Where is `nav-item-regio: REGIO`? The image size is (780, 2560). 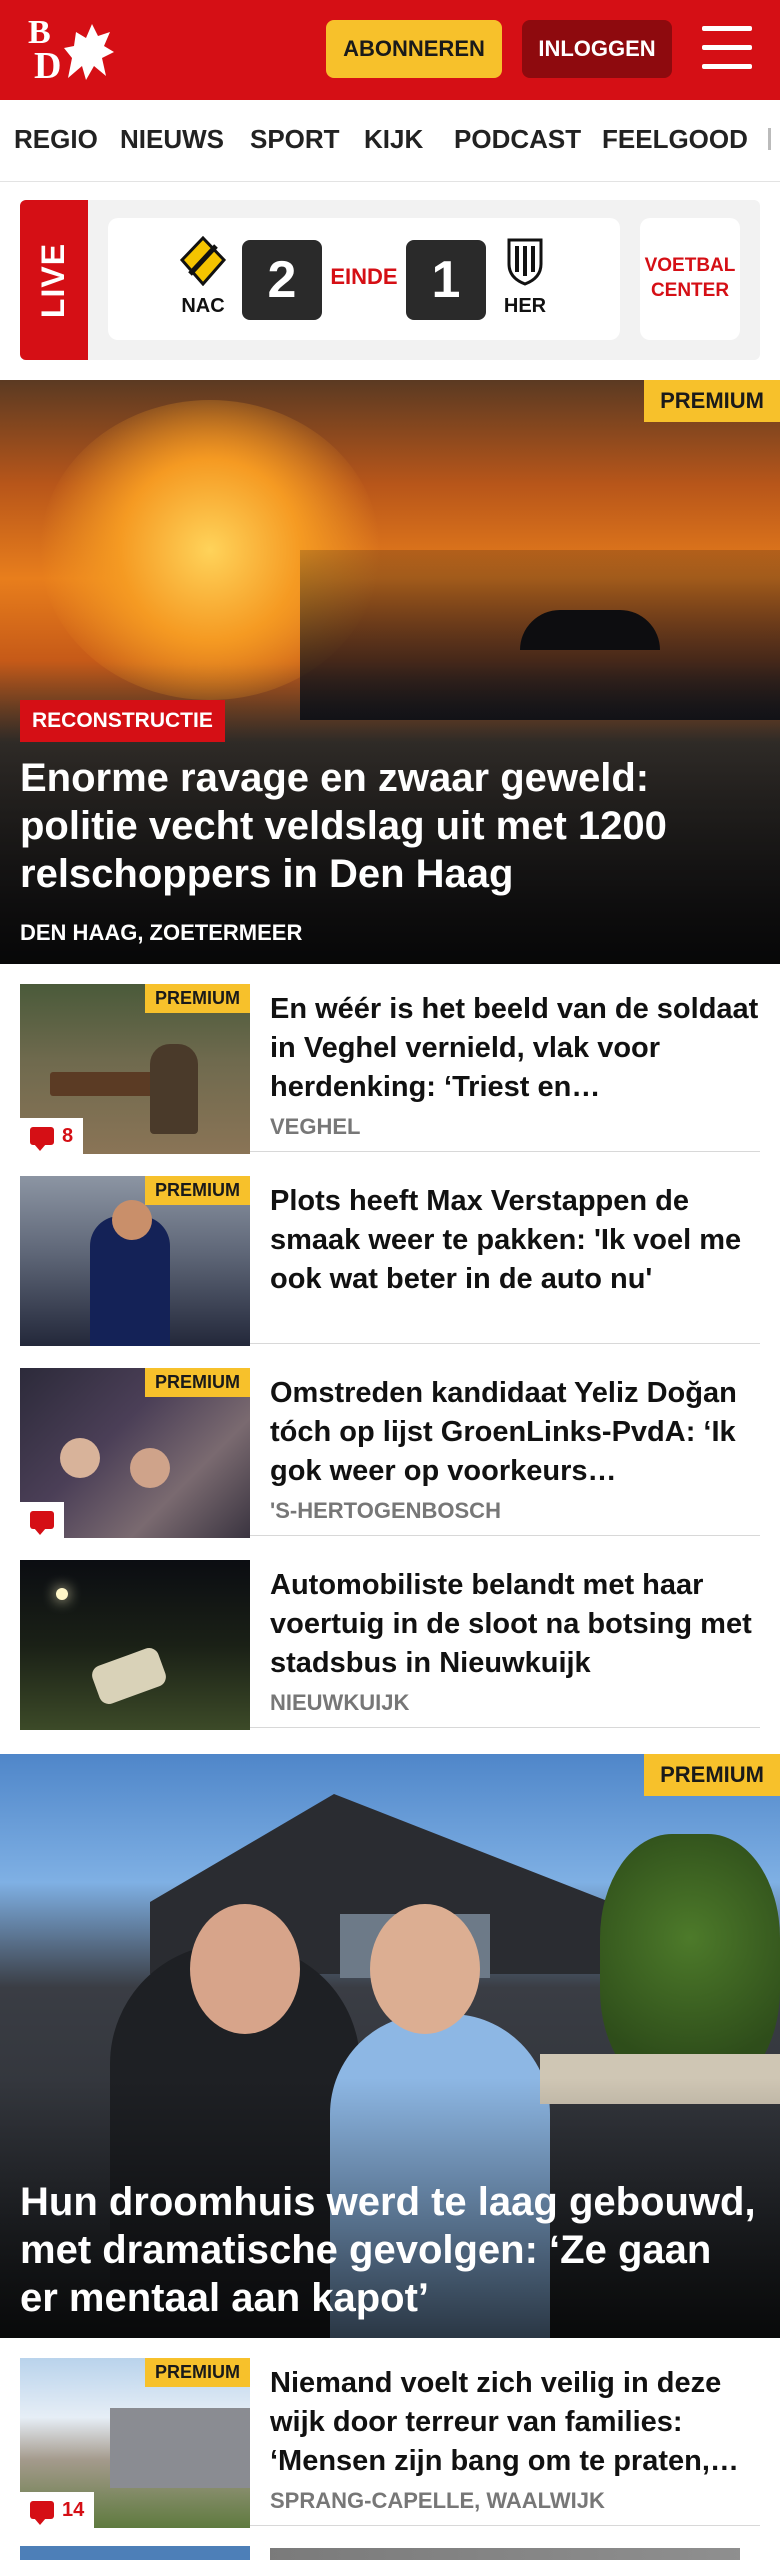
nav-item-regio: REGIO is located at coordinates (56, 139).